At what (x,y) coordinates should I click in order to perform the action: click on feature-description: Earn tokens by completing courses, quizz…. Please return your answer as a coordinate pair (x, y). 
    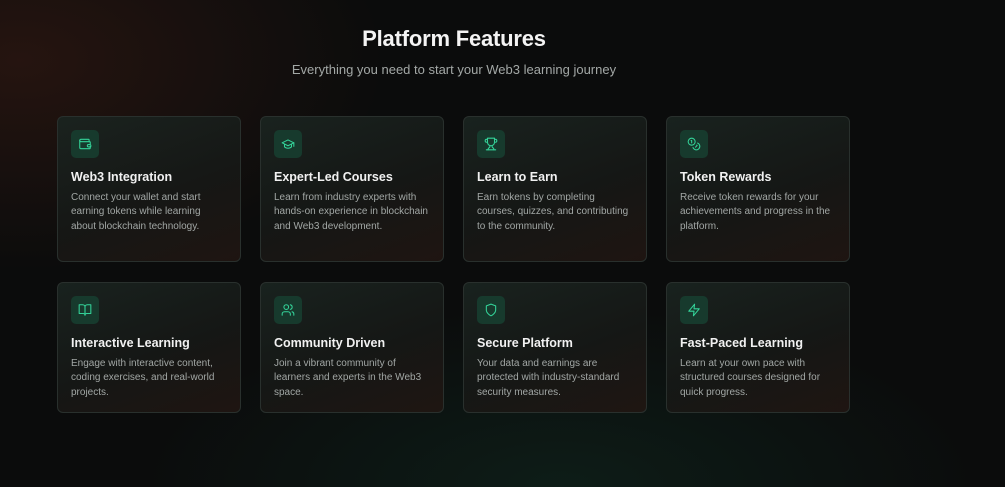
    Looking at the image, I should click on (553, 212).